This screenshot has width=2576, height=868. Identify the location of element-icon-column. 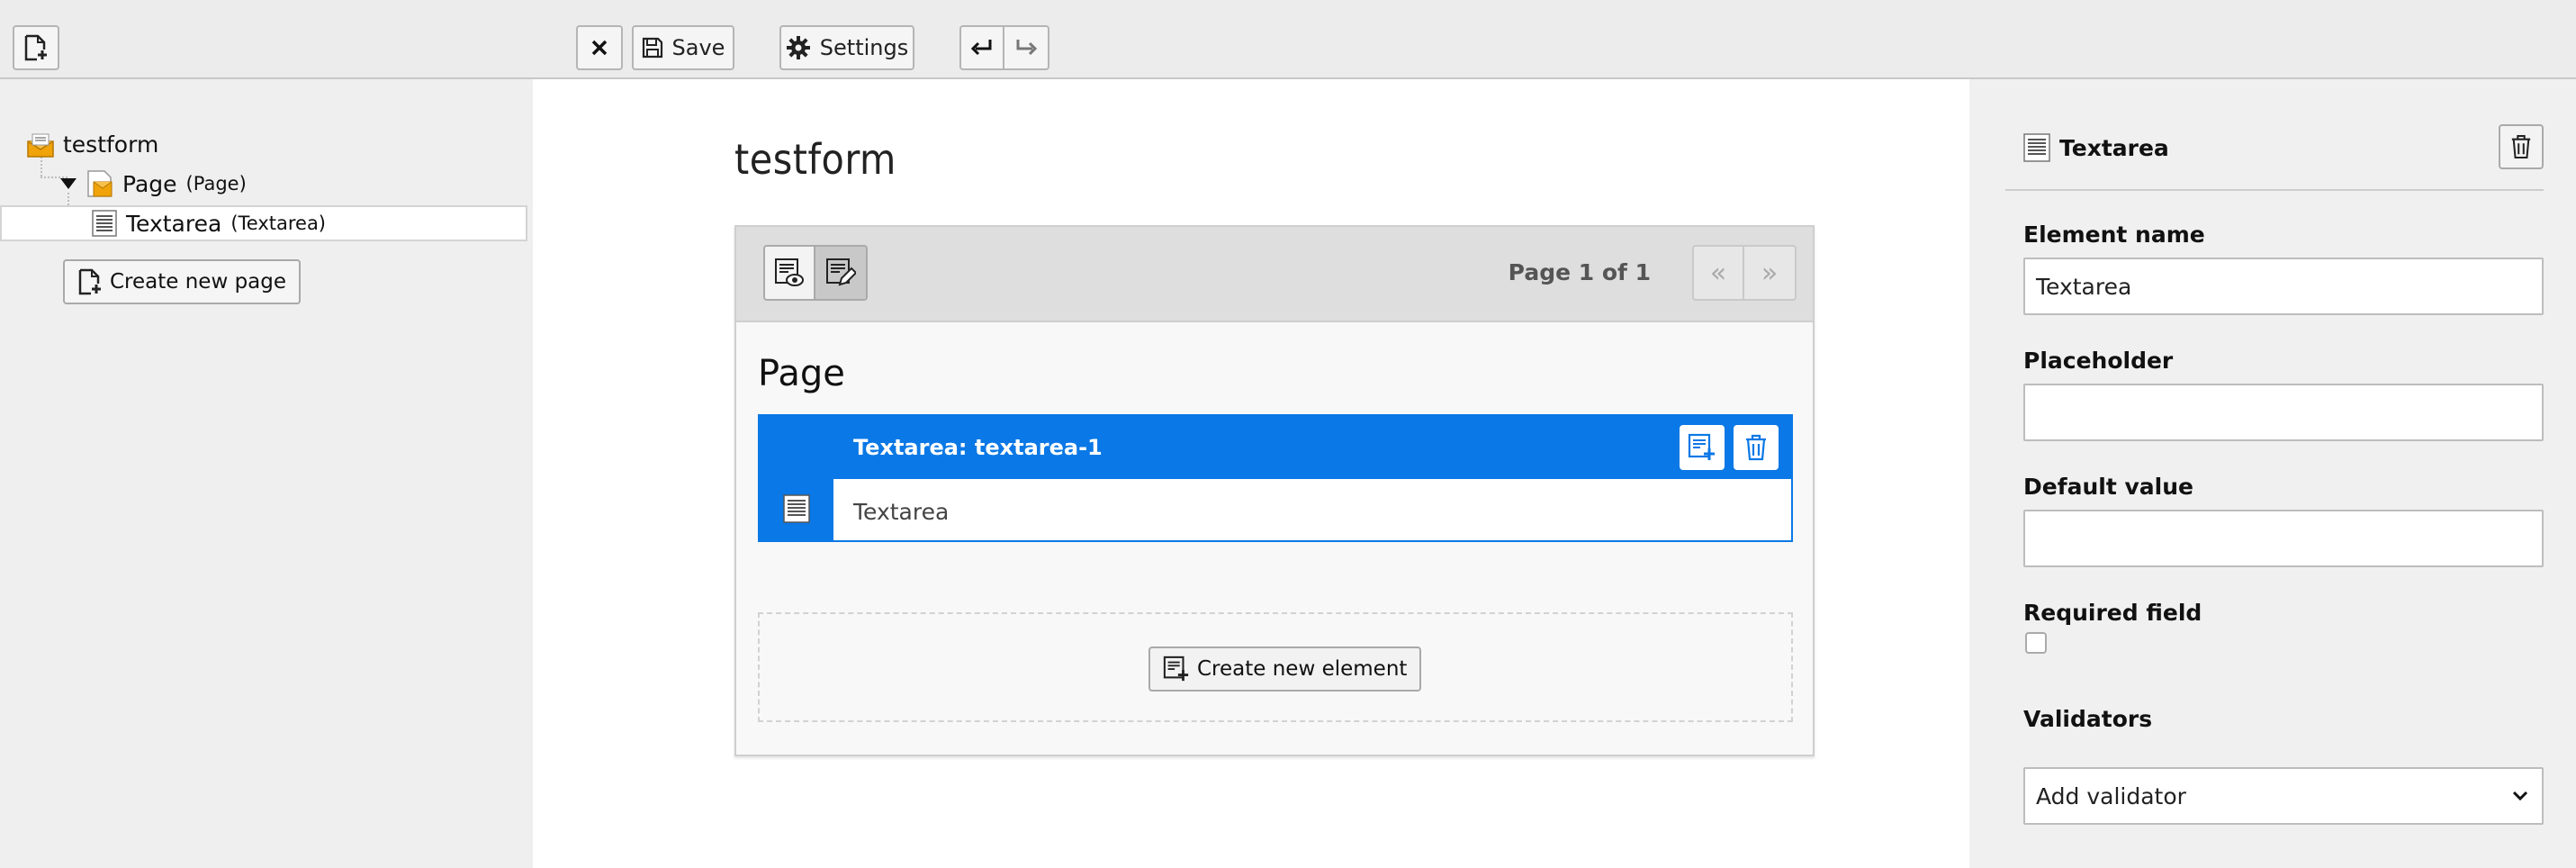
(796, 478).